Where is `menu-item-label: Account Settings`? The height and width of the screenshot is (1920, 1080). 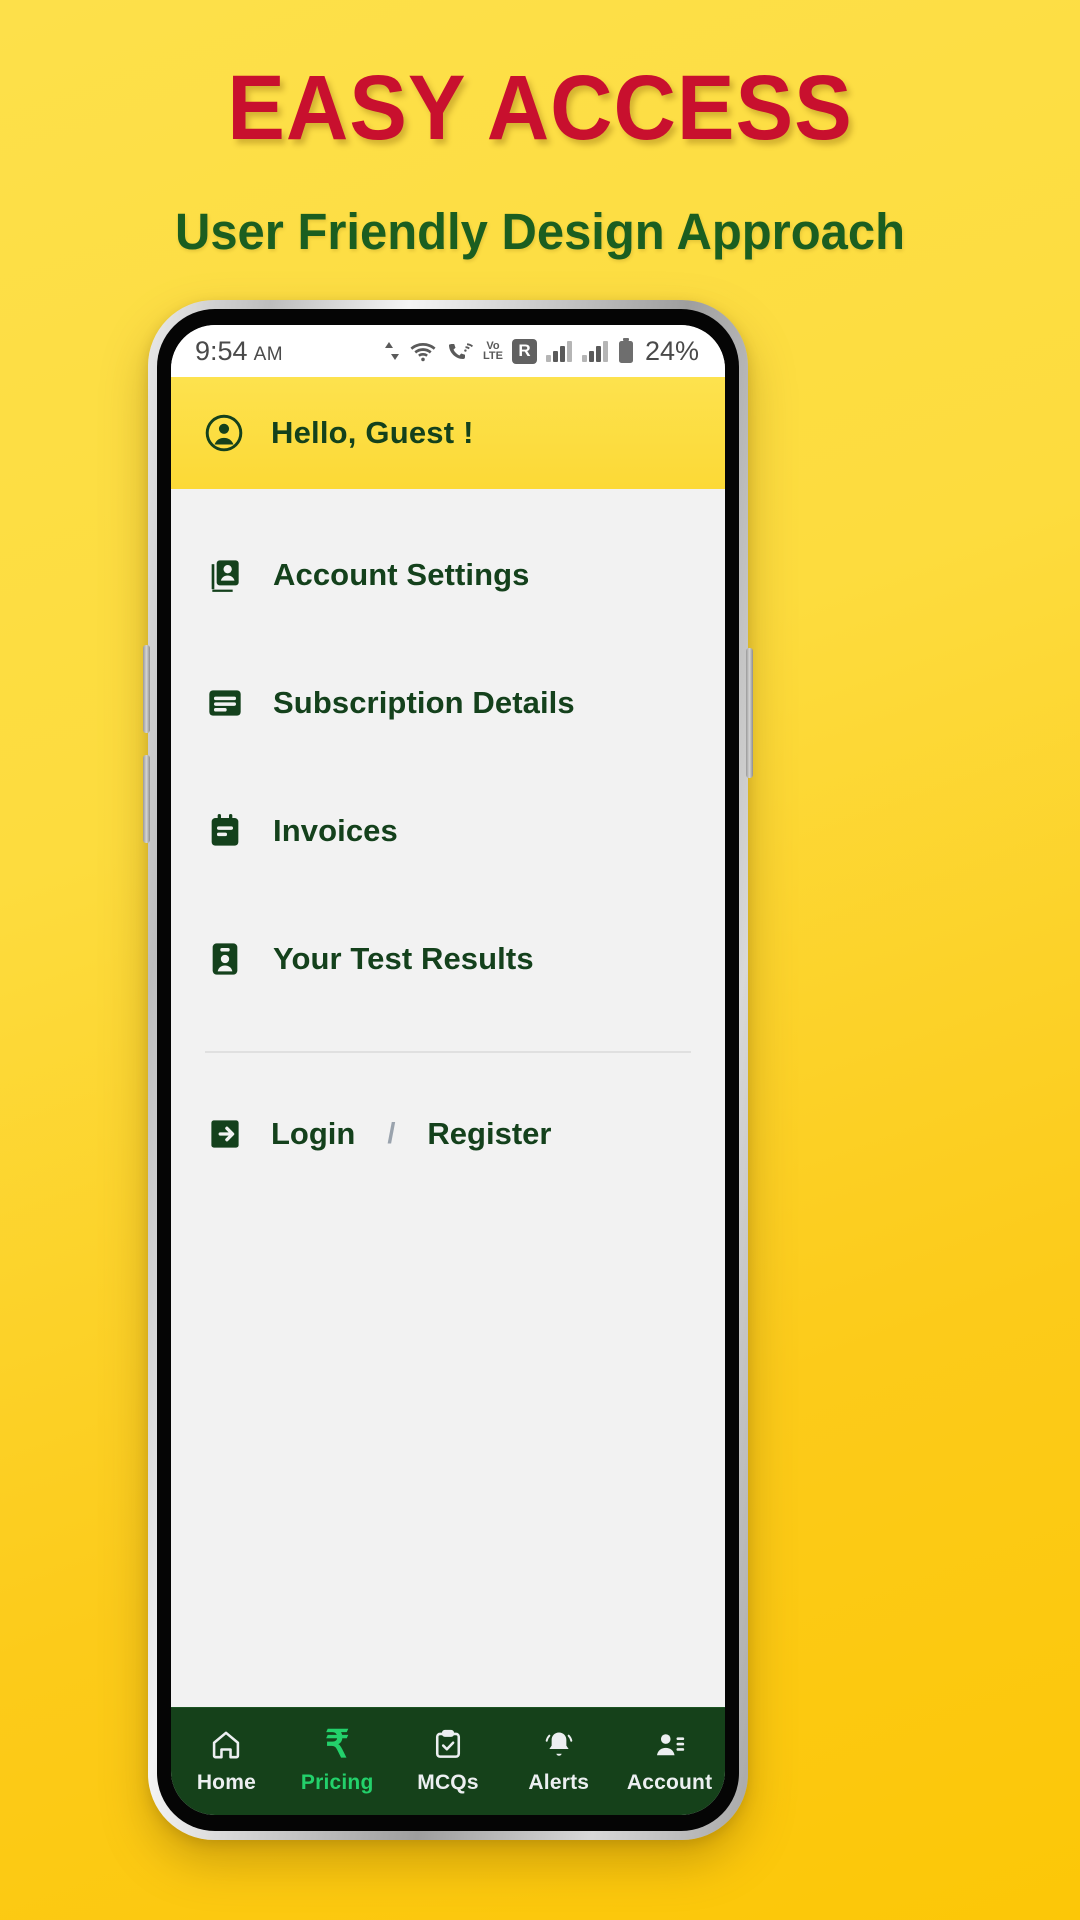
menu-item-label: Account Settings is located at coordinates (401, 574).